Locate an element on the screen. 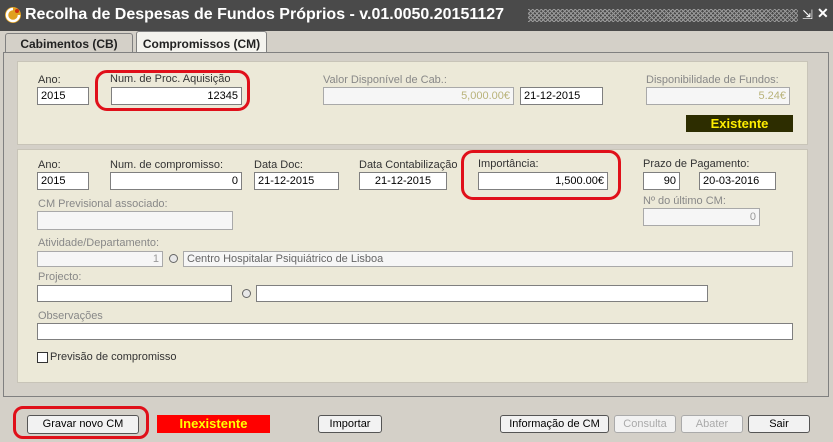  prazo-dias-field: 90 is located at coordinates (661, 181).